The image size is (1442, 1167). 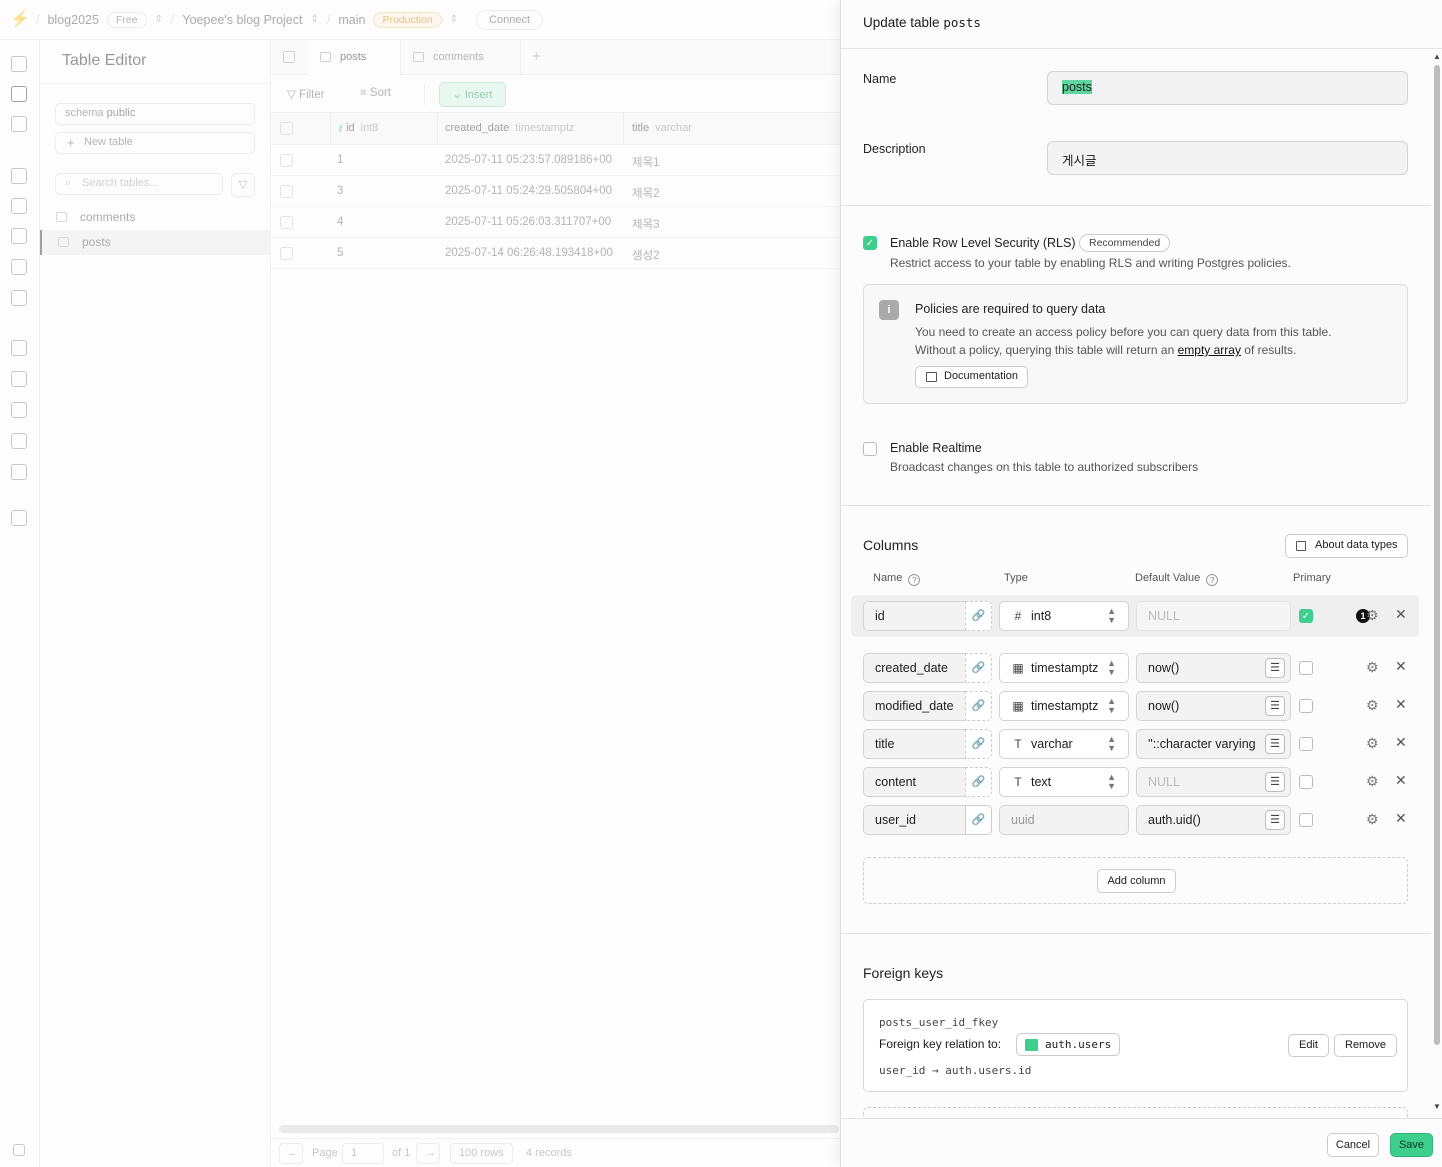 What do you see at coordinates (914, 744) in the screenshot?
I see `column-name-input: title` at bounding box center [914, 744].